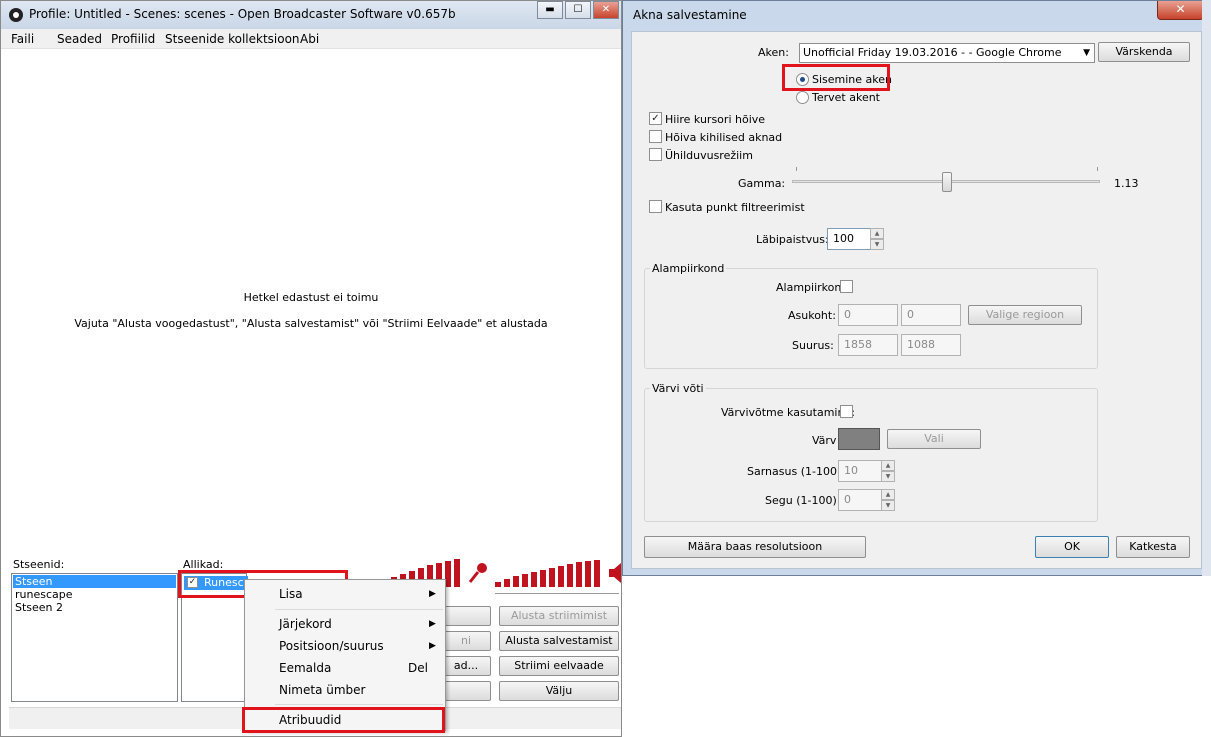  I want to click on refresh-button: Värskenda, so click(1144, 52).